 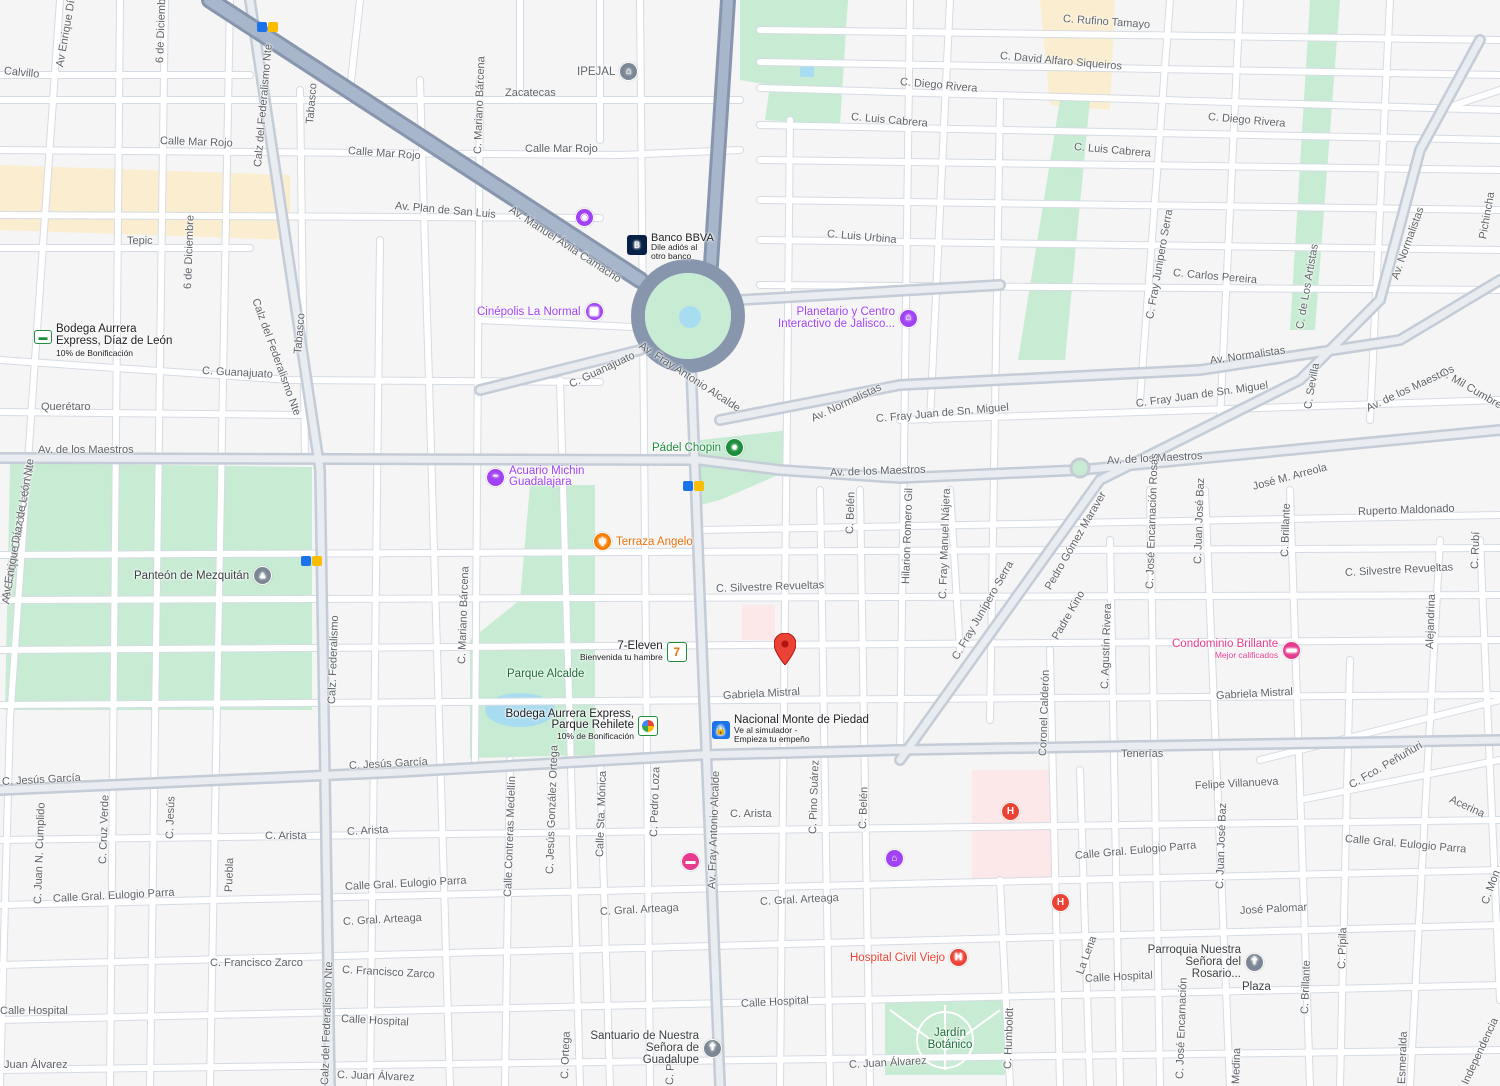 What do you see at coordinates (43, 337) in the screenshot?
I see `store-icon: ▬` at bounding box center [43, 337].